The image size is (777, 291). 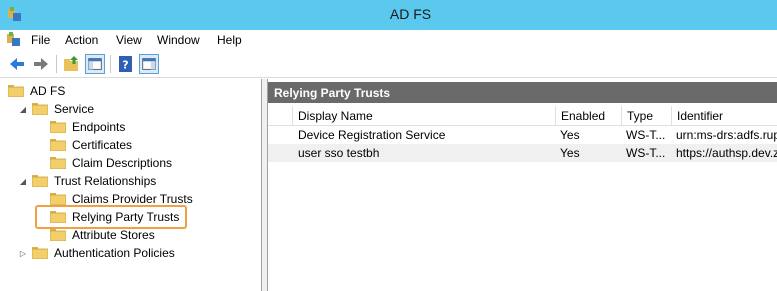 I want to click on window-title: AD FS, so click(x=410, y=14).